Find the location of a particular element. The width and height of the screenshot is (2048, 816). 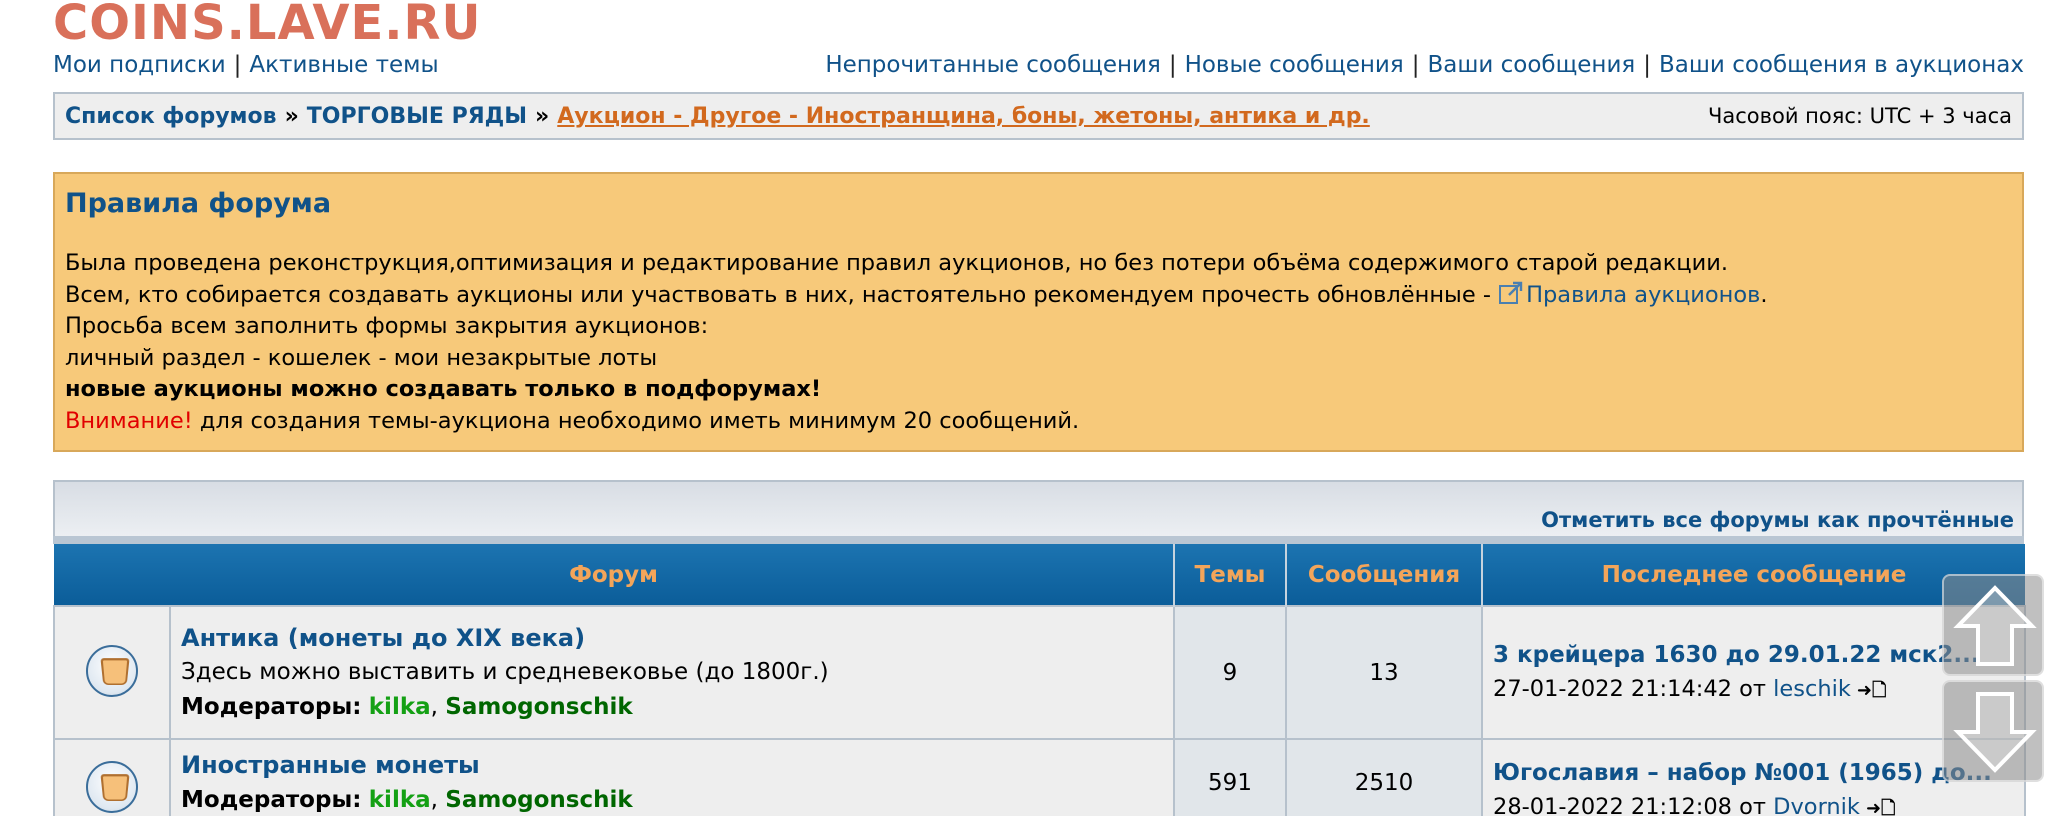

last-post-user-link: Dvornik is located at coordinates (1816, 805).